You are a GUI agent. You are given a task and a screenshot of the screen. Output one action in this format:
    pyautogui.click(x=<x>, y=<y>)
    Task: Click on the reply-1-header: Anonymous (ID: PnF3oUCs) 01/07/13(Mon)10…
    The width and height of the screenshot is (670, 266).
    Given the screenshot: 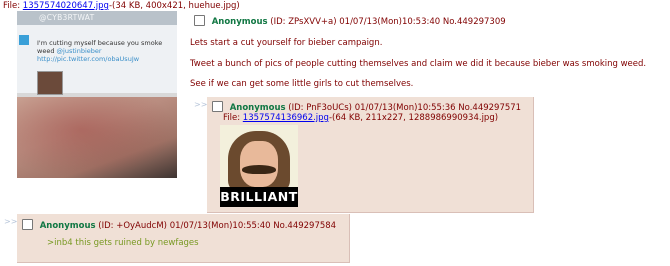 What is the action you would take?
    pyautogui.click(x=366, y=107)
    